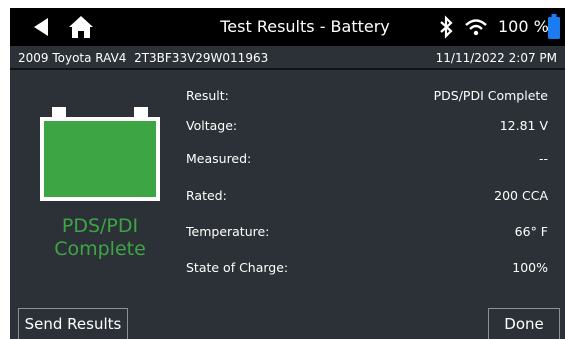 The height and width of the screenshot is (339, 565). I want to click on send-results-button: Send Results, so click(73, 323).